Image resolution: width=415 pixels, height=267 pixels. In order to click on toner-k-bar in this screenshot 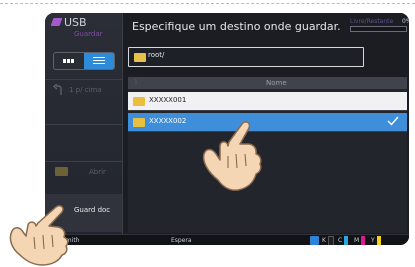, I will do `click(331, 240)`.